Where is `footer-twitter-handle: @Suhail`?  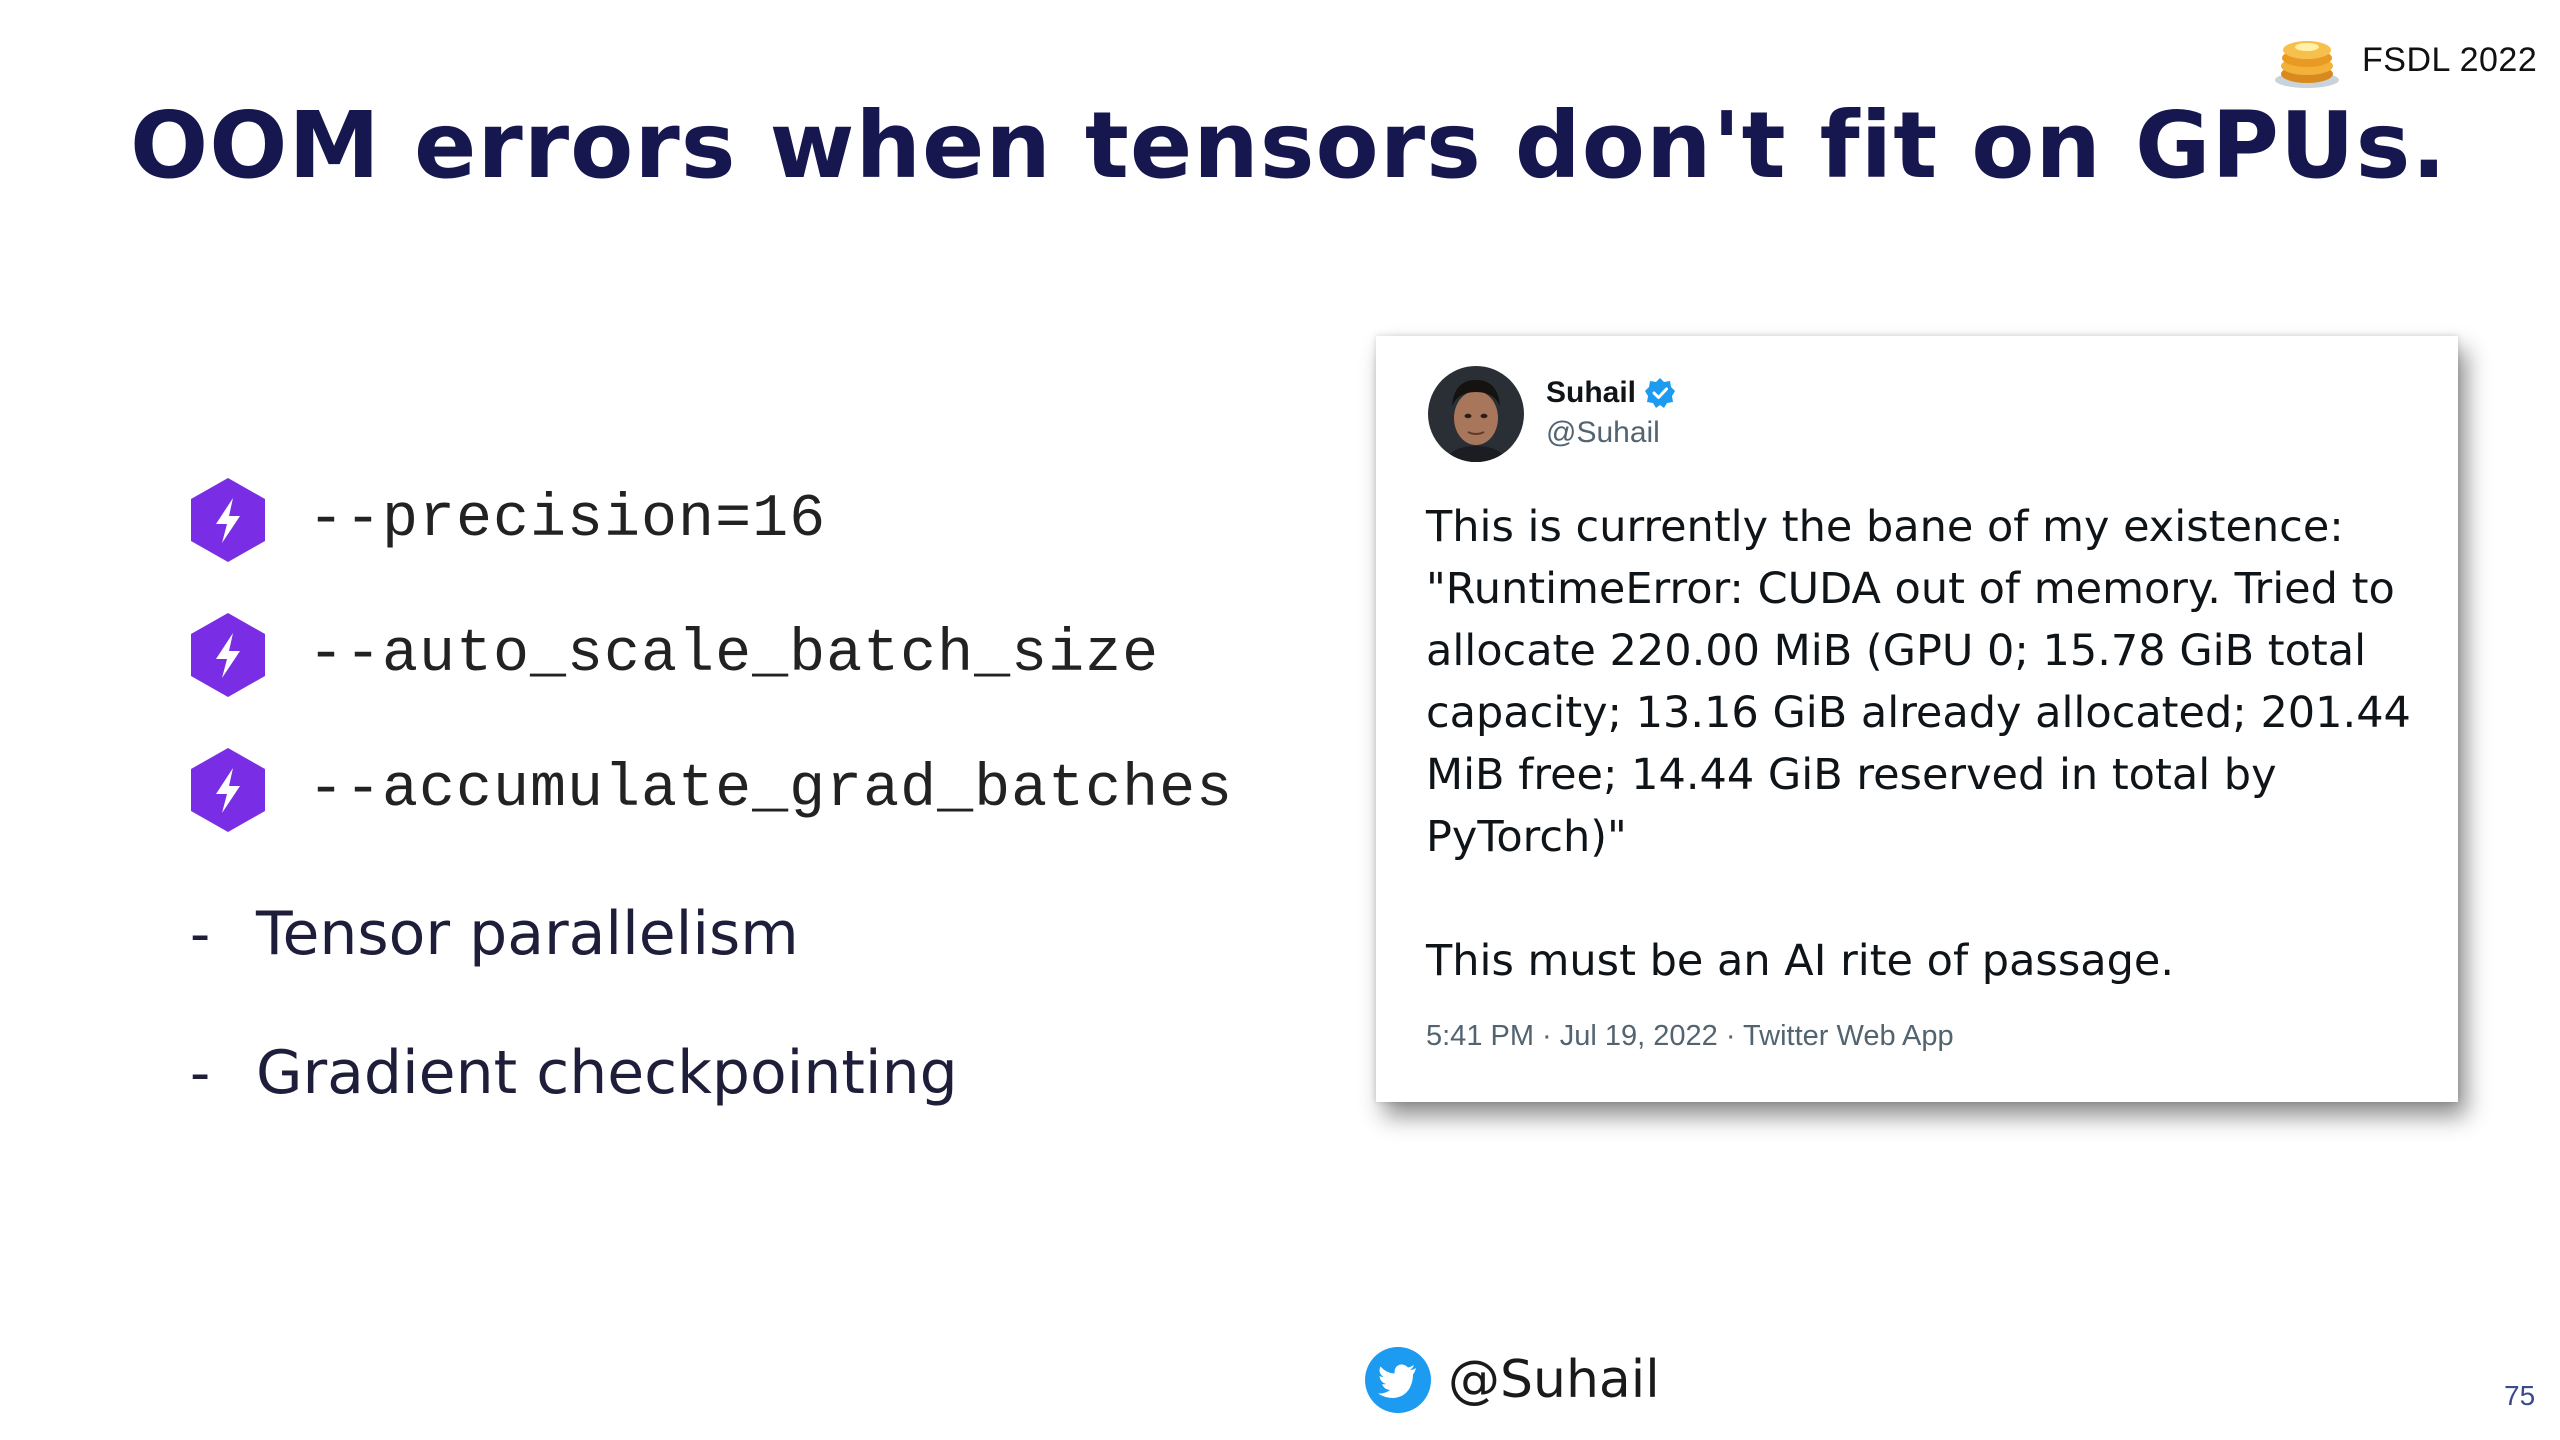
footer-twitter-handle: @Suhail is located at coordinates (1512, 1380).